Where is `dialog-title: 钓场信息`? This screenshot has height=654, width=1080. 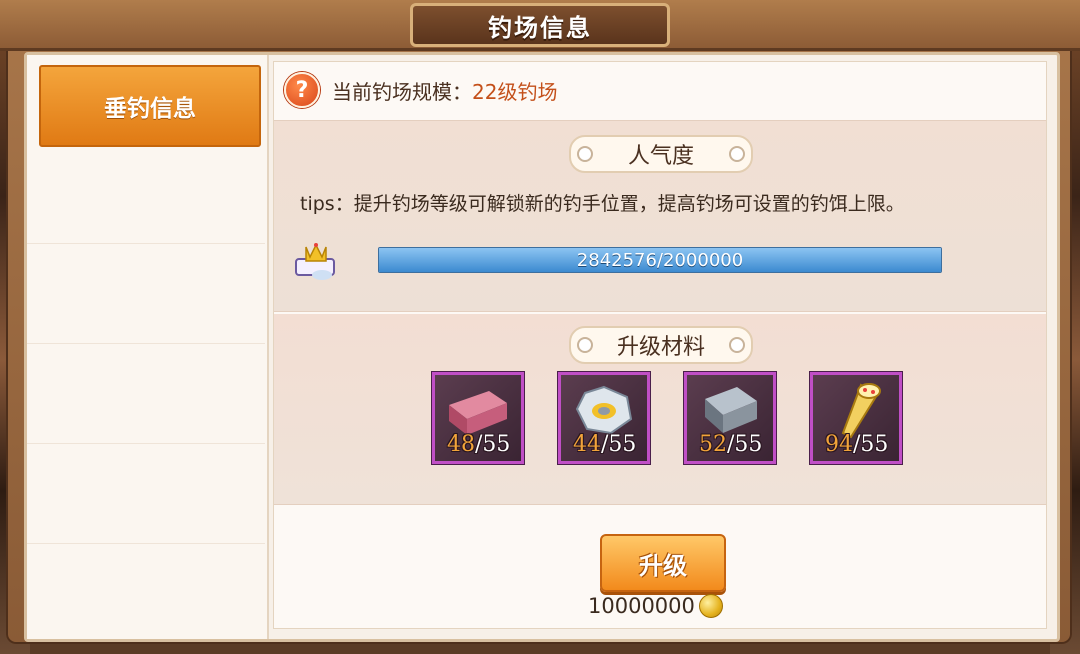 dialog-title: 钓场信息 is located at coordinates (540, 27).